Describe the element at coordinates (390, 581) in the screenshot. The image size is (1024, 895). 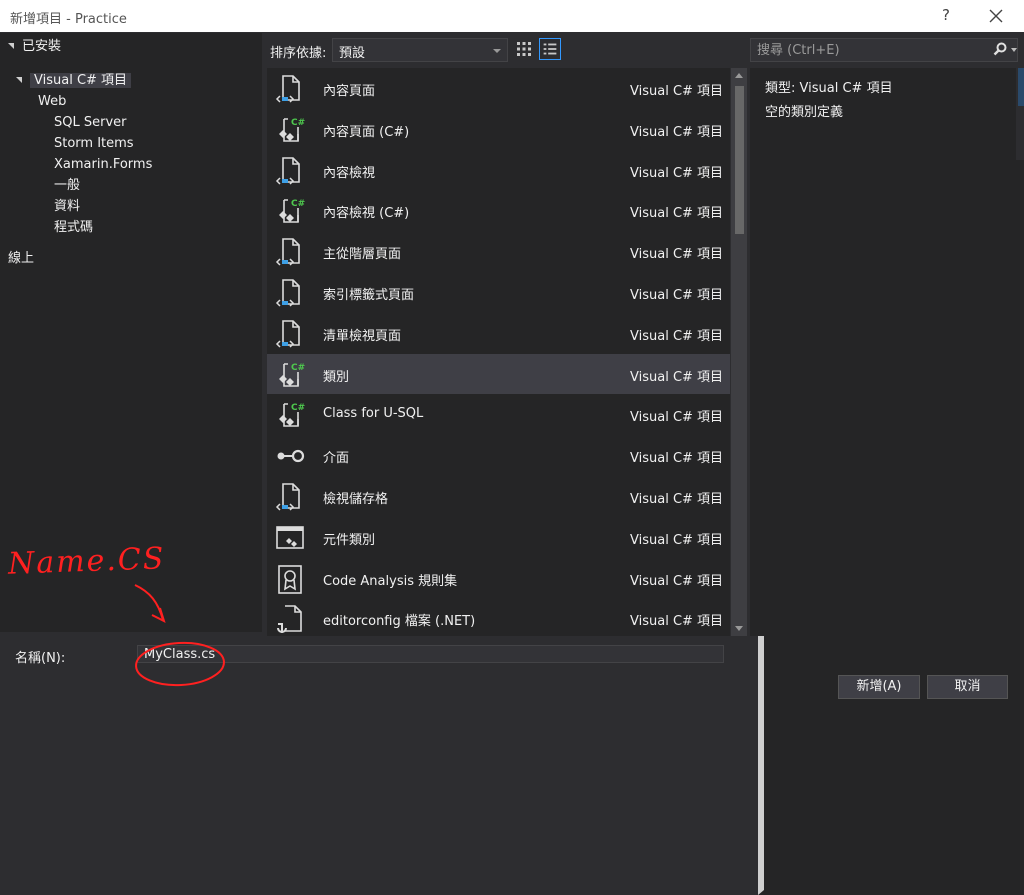
I see `template-name: Code Analysis 規則集` at that location.